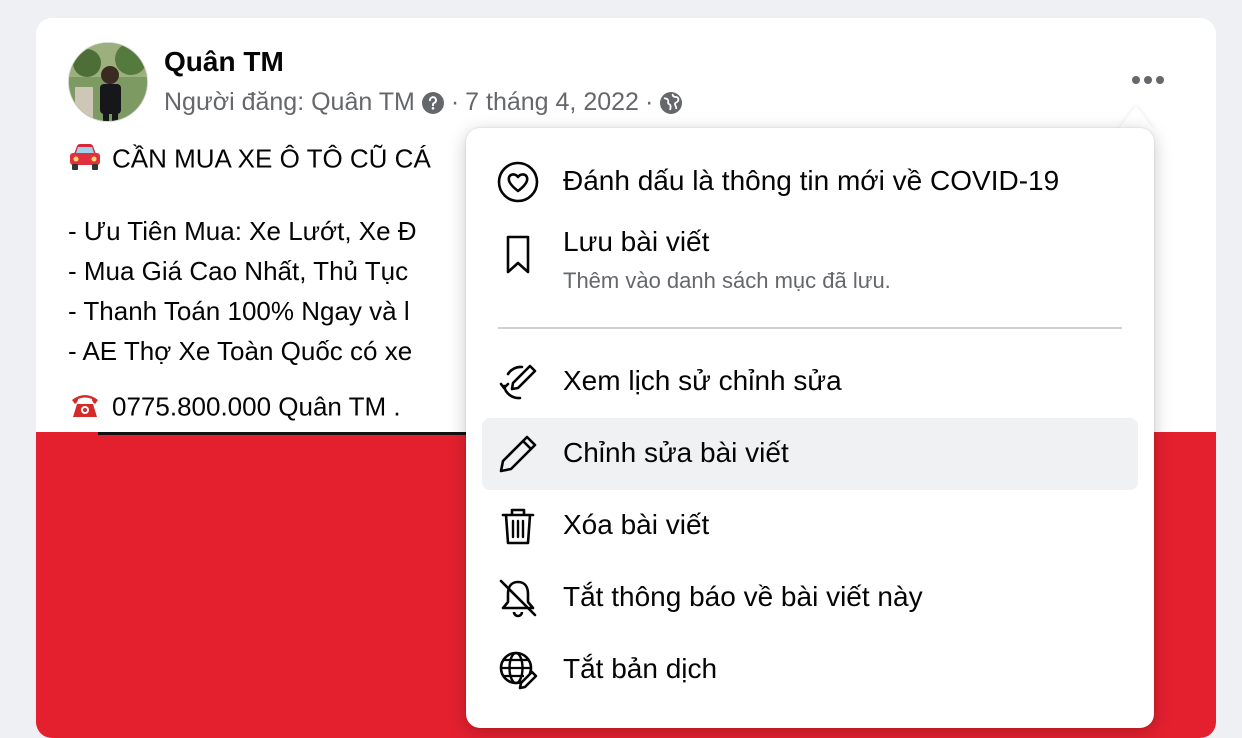  Describe the element at coordinates (518, 254) in the screenshot. I see `bookmark-icon` at that location.